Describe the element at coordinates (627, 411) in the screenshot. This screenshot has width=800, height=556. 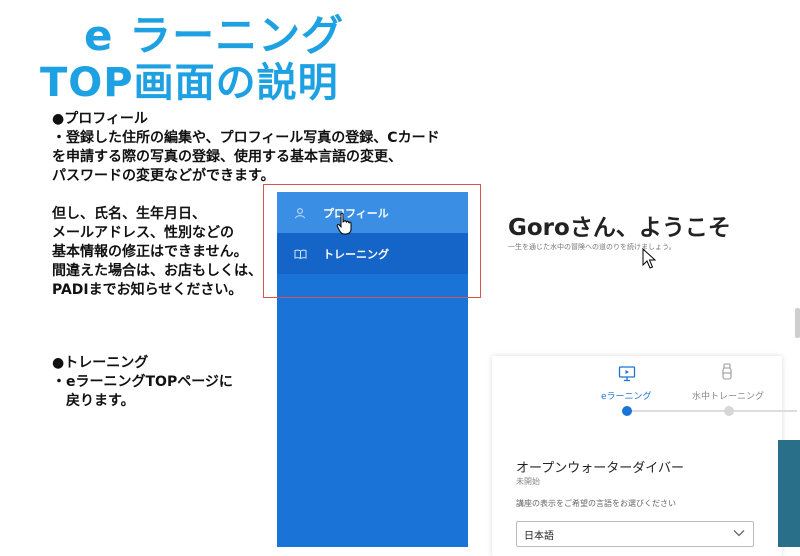
I see `step-dot-active` at that location.